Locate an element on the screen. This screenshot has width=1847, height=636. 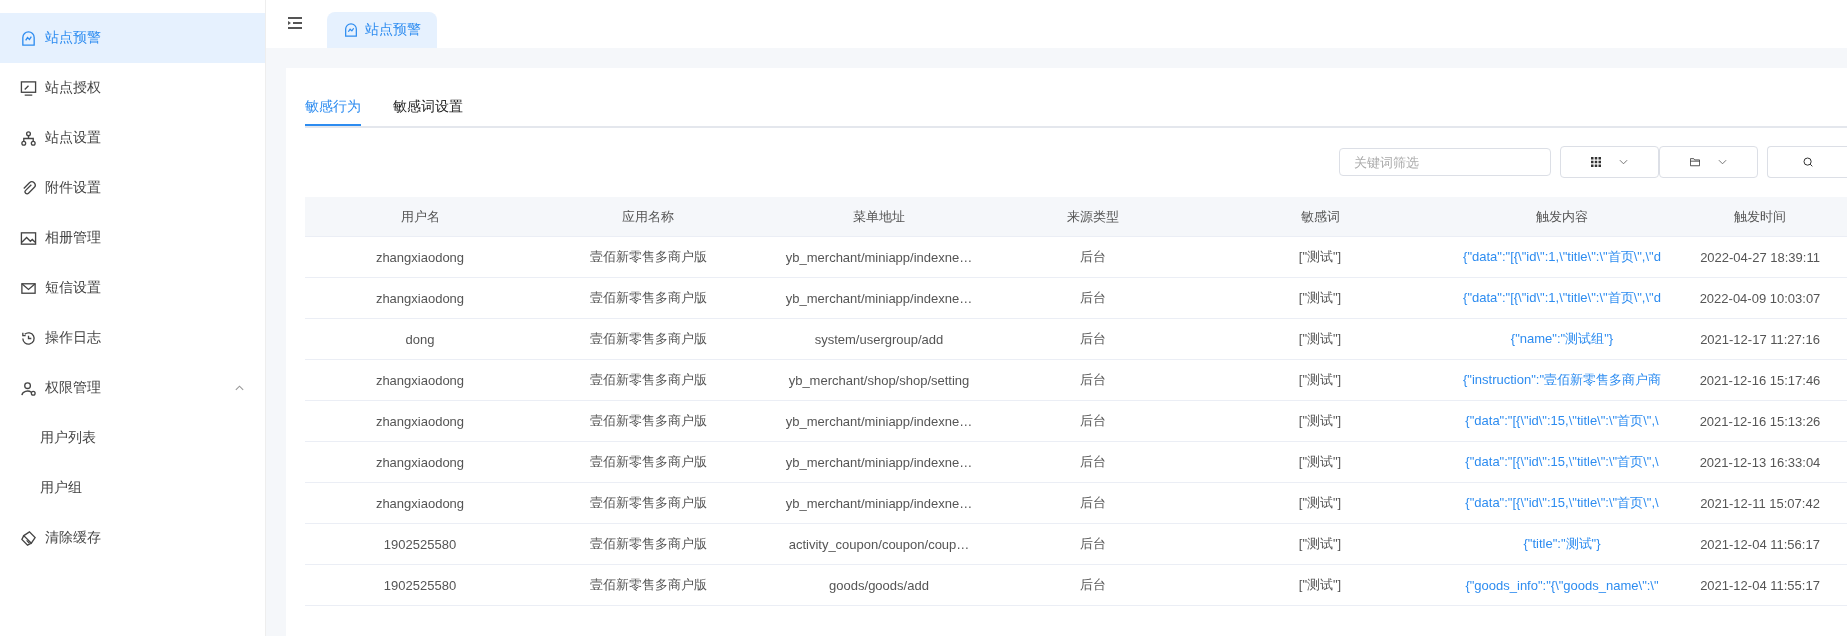
sidebar-subitem: 用户列表 is located at coordinates (132, 438).